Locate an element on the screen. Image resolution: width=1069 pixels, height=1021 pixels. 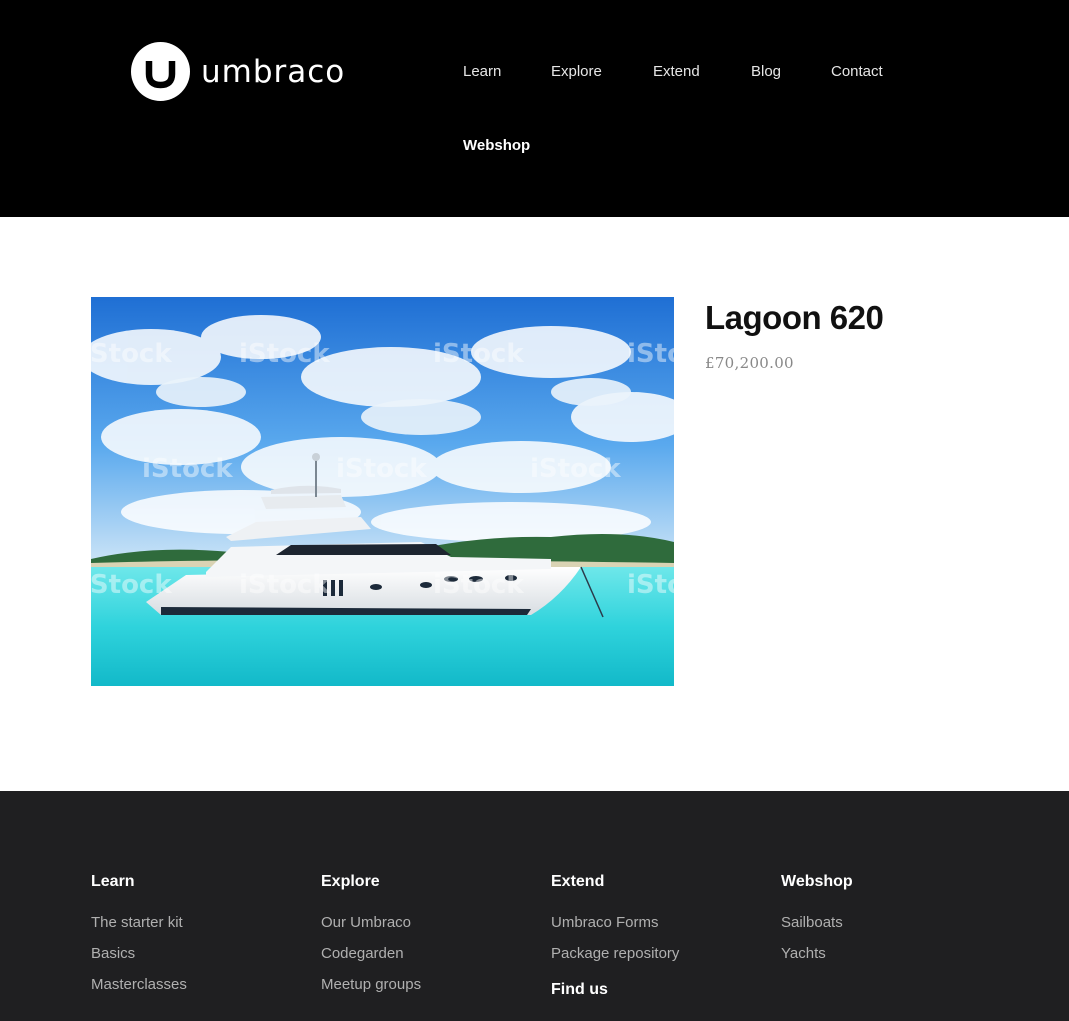
footer-link: Meetup groups is located at coordinates (371, 991).